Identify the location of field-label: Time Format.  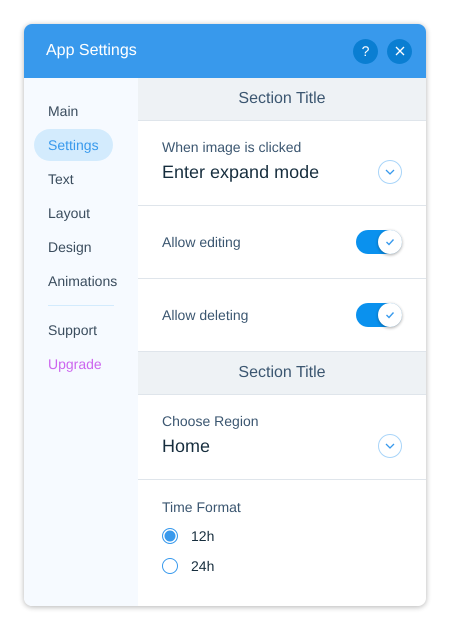
(202, 507).